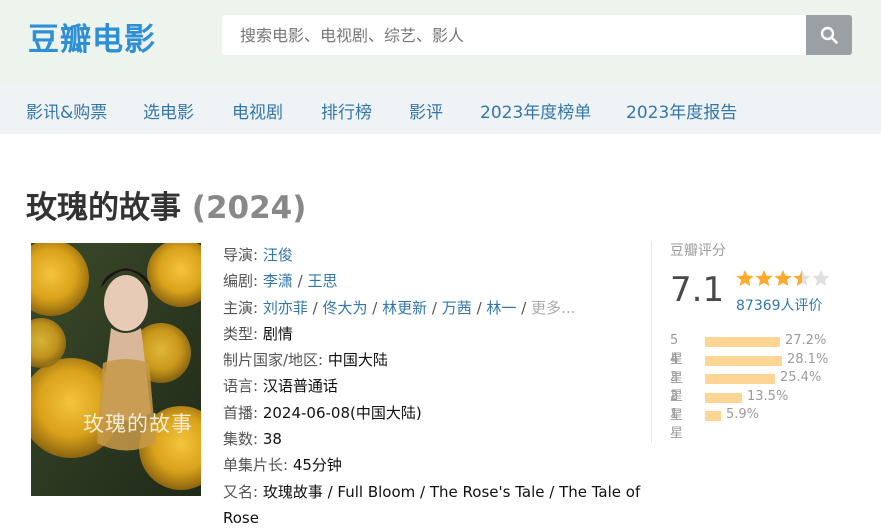 This screenshot has height=532, width=881. I want to click on episodes-value: 38, so click(272, 439).